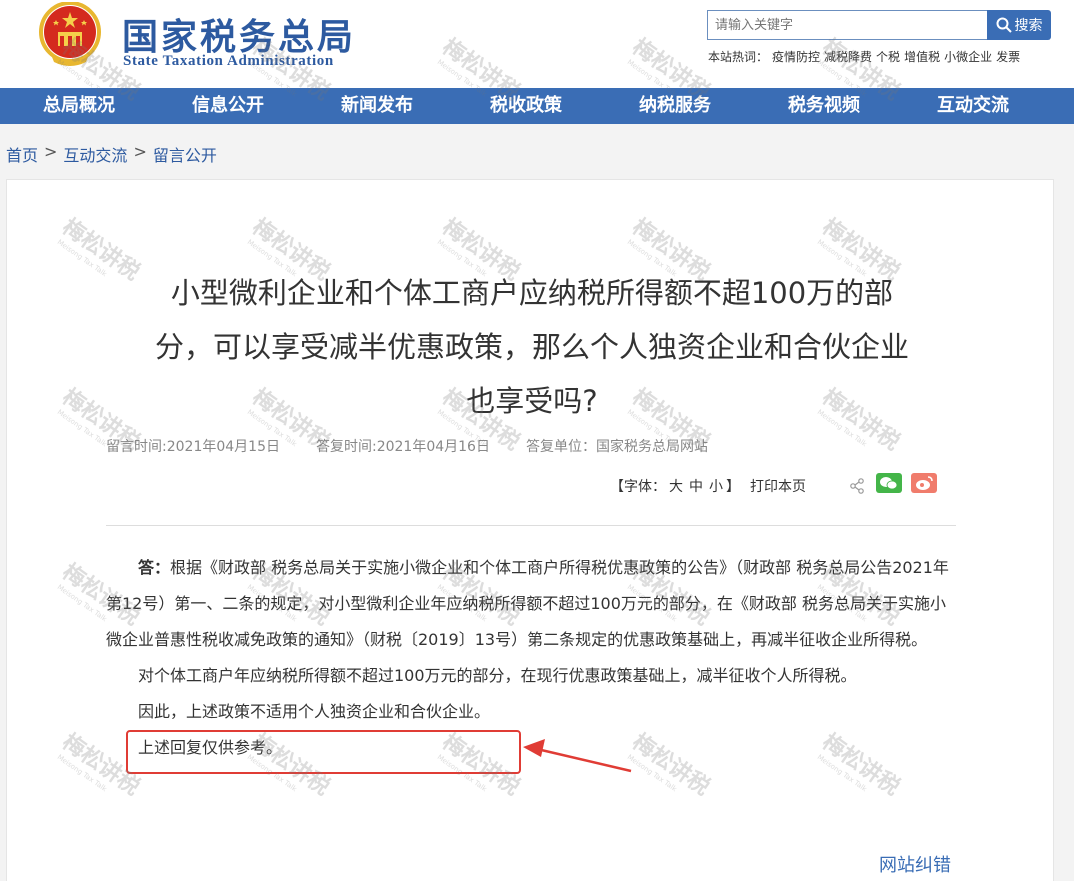 The width and height of the screenshot is (1074, 881). What do you see at coordinates (676, 486) in the screenshot?
I see `font-large-button: 大` at bounding box center [676, 486].